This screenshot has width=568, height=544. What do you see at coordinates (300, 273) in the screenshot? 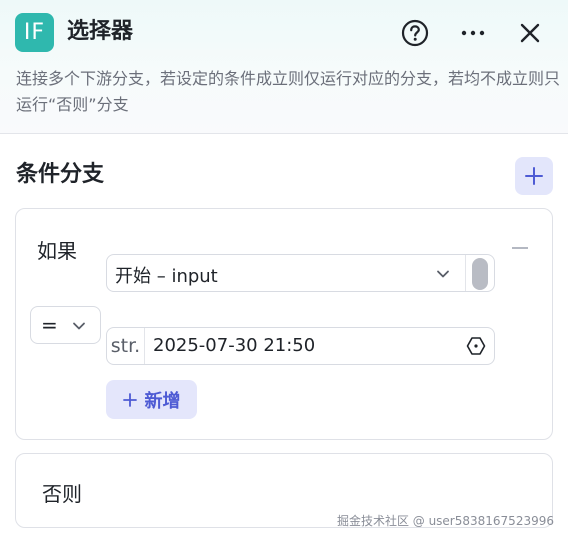
I see `variable-select: 开始 – input` at bounding box center [300, 273].